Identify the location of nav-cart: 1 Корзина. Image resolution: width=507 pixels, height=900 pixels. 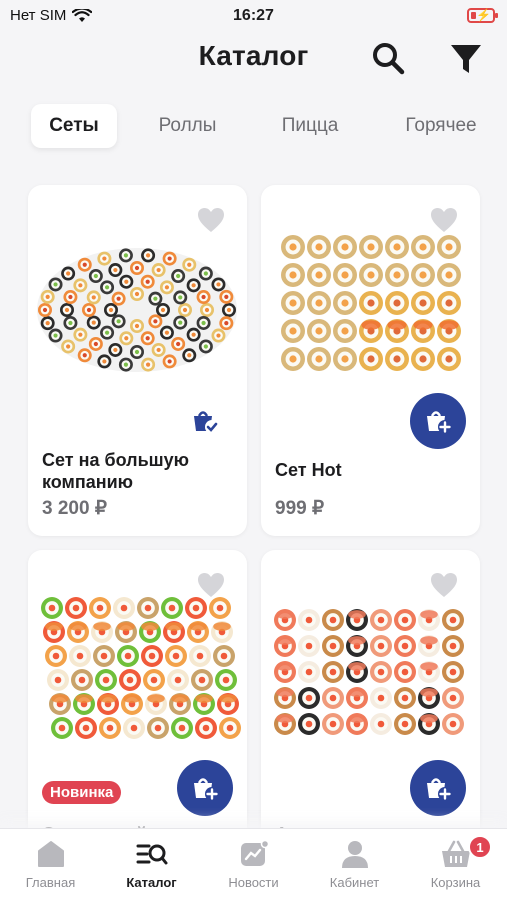
(455, 864).